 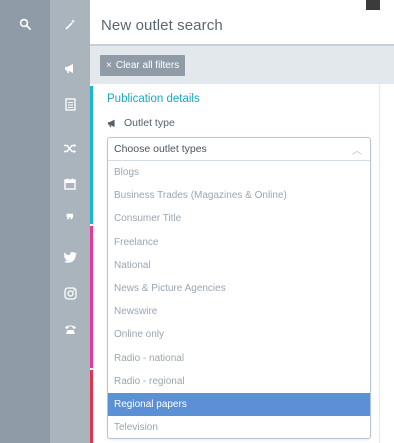 What do you see at coordinates (160, 149) in the screenshot?
I see `outlet-type-placeholder: Choose outlet types` at bounding box center [160, 149].